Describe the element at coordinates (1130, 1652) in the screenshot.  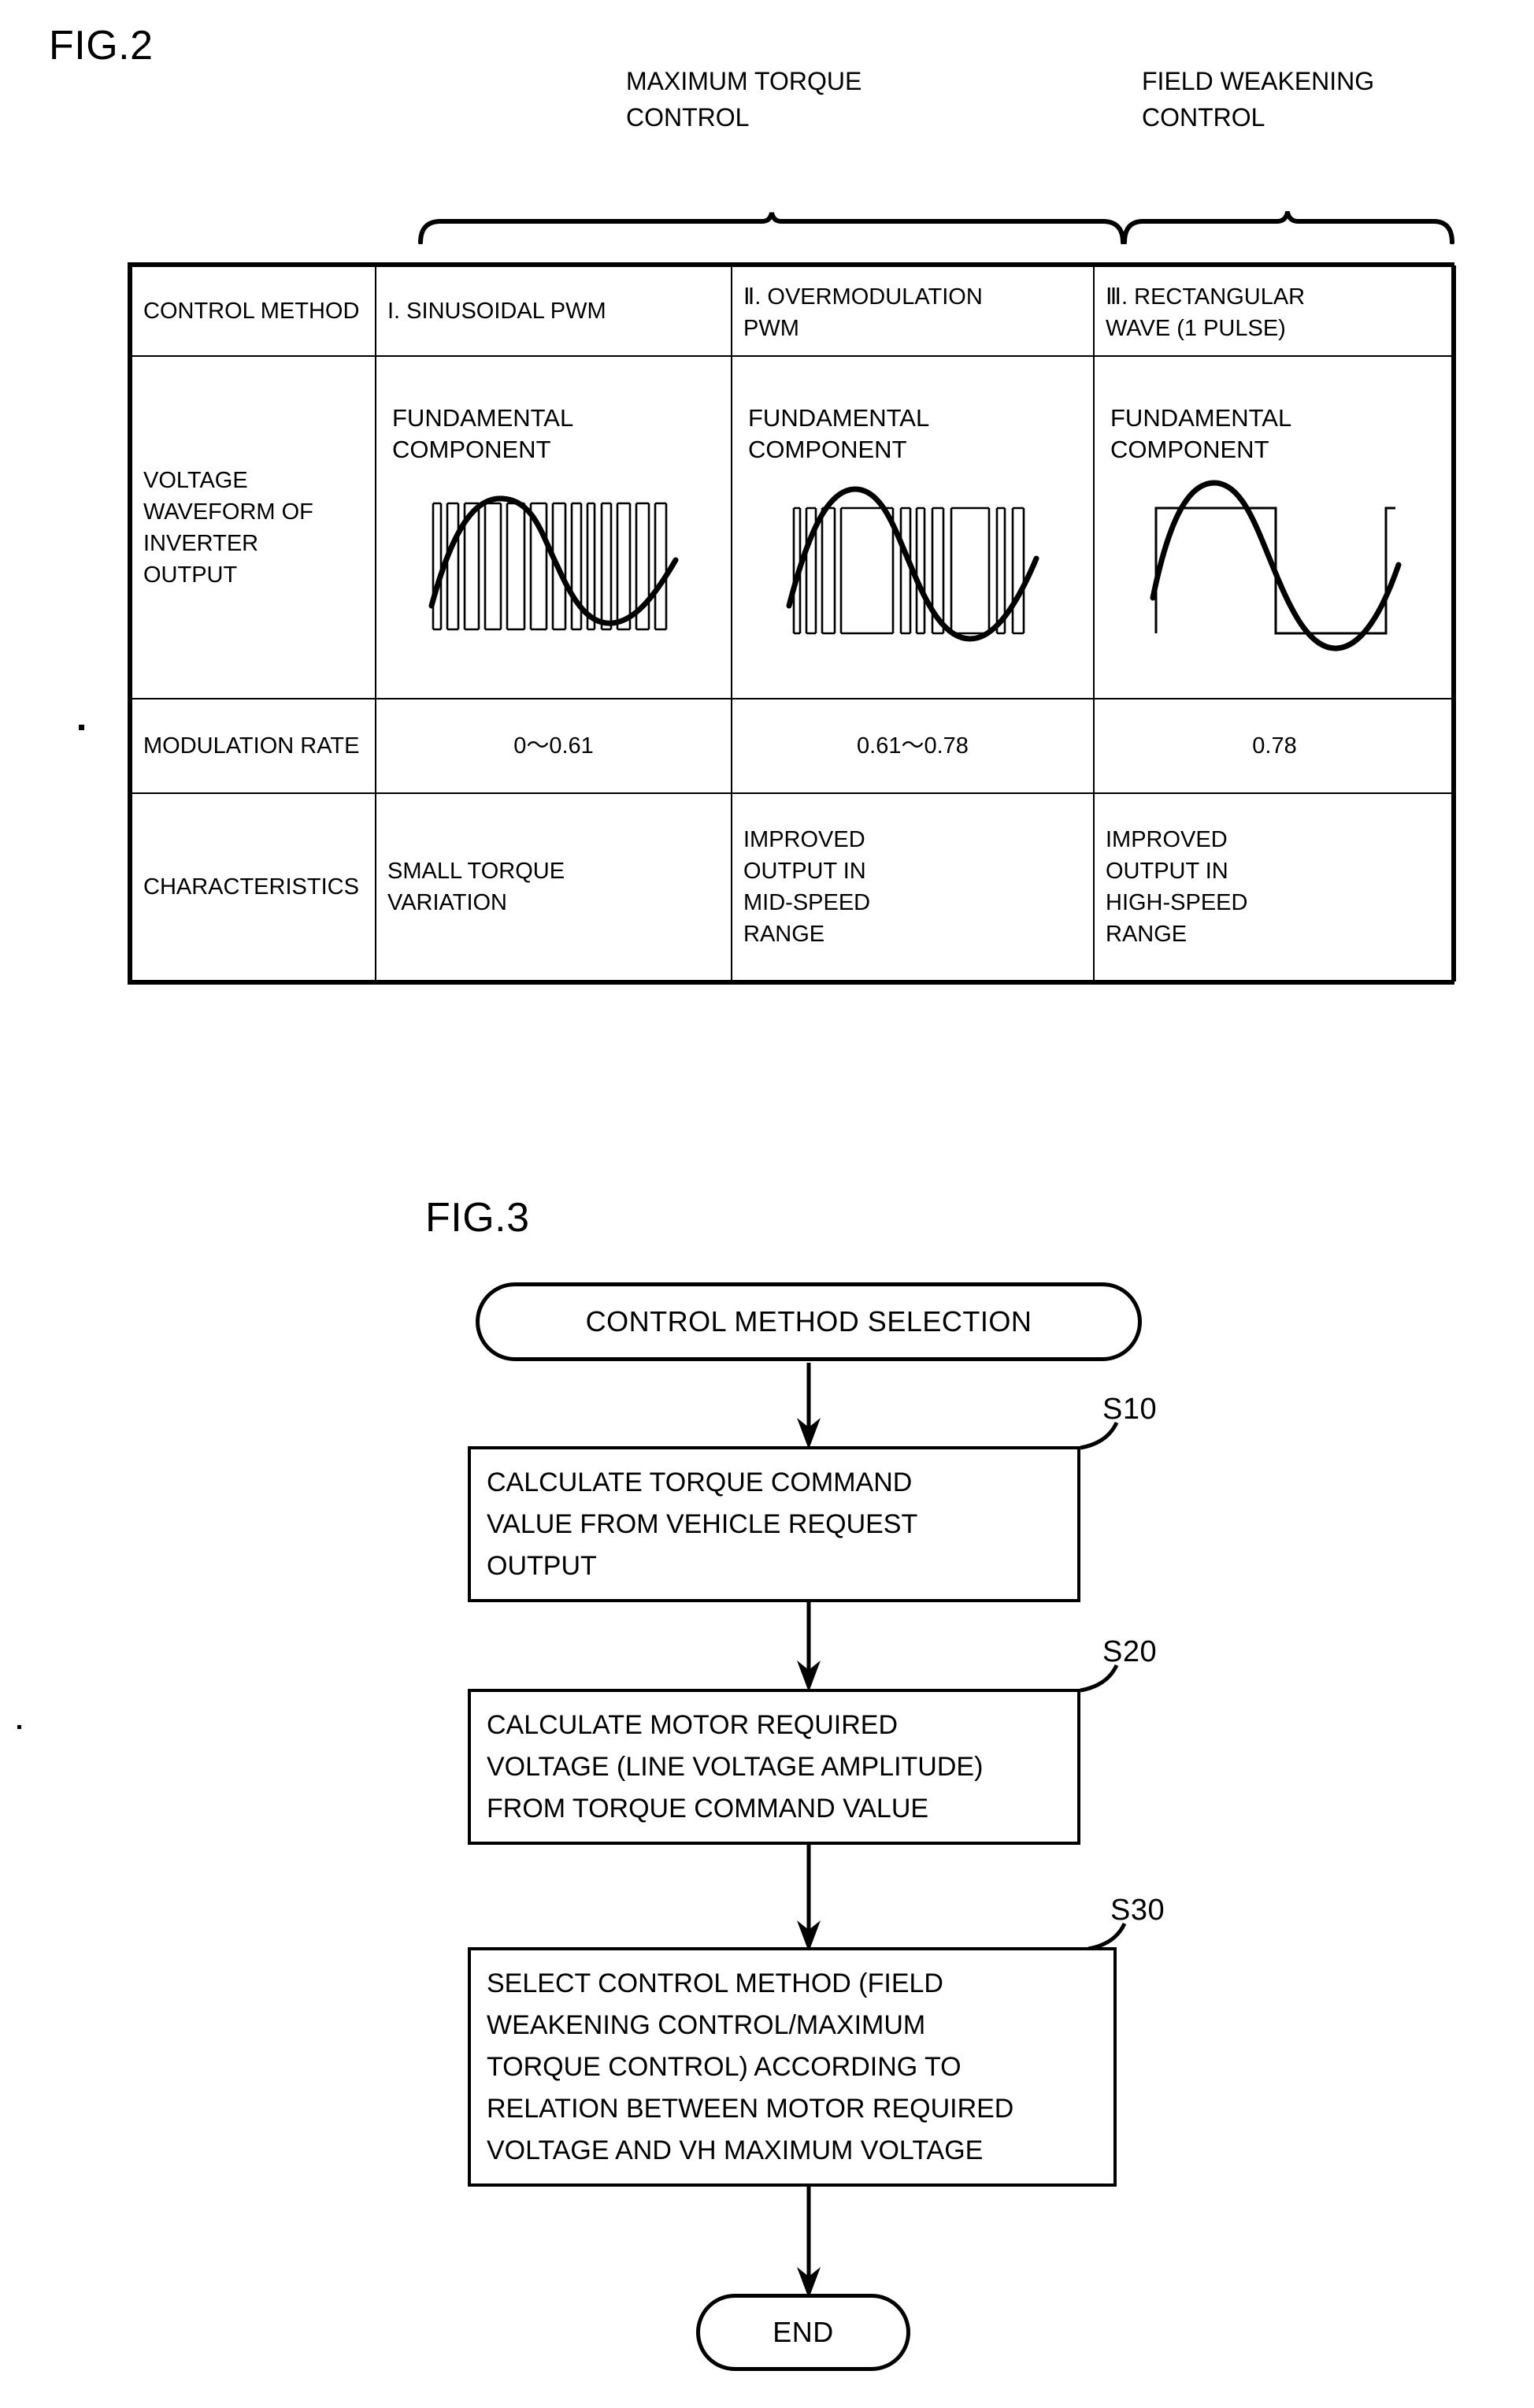
I see `step-tag-s20: S20` at that location.